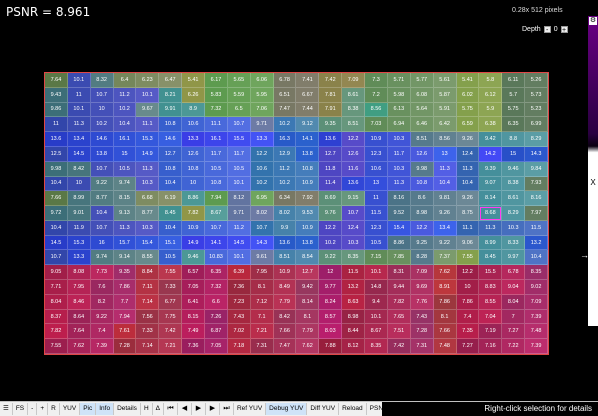  What do you see at coordinates (514, 154) in the screenshot?
I see `heatmap-cell: 15` at bounding box center [514, 154].